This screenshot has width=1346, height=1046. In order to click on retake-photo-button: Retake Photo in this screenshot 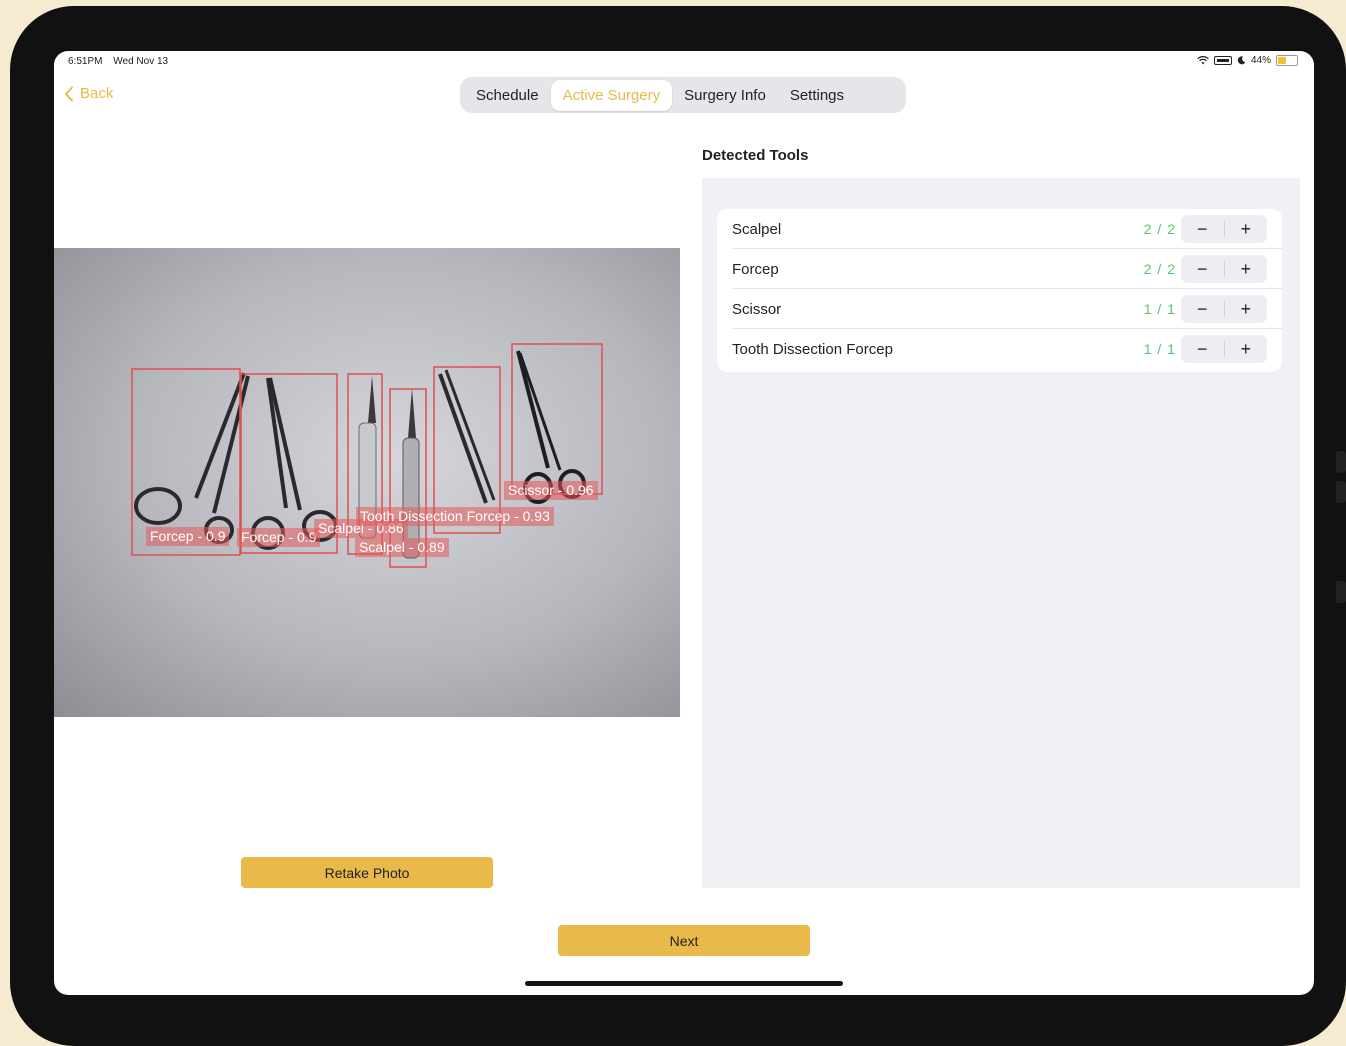, I will do `click(367, 872)`.